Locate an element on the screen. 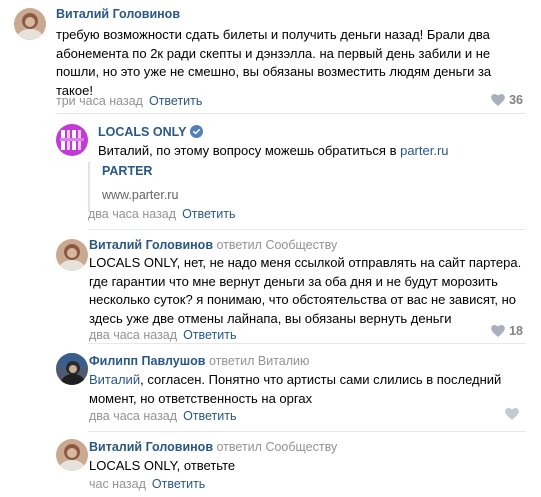 This screenshot has height=497, width=541. locals-only-logo is located at coordinates (72, 140).